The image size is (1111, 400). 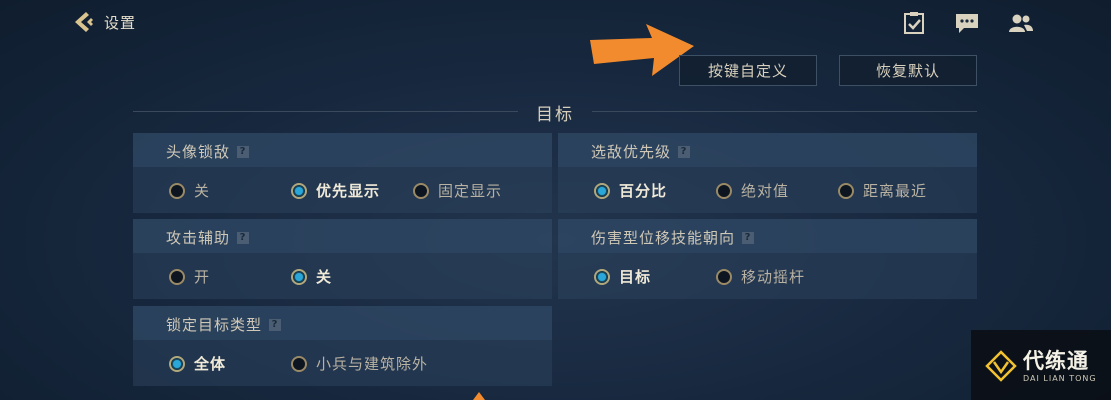 I want to click on page-title: 设置, so click(x=120, y=22).